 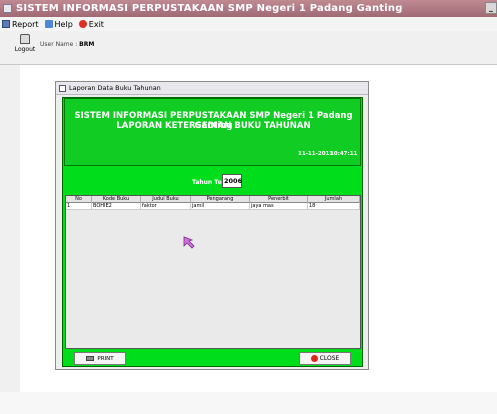 I want to click on report-window-title: Laporan Data Buku Tahunan, so click(x=115, y=88).